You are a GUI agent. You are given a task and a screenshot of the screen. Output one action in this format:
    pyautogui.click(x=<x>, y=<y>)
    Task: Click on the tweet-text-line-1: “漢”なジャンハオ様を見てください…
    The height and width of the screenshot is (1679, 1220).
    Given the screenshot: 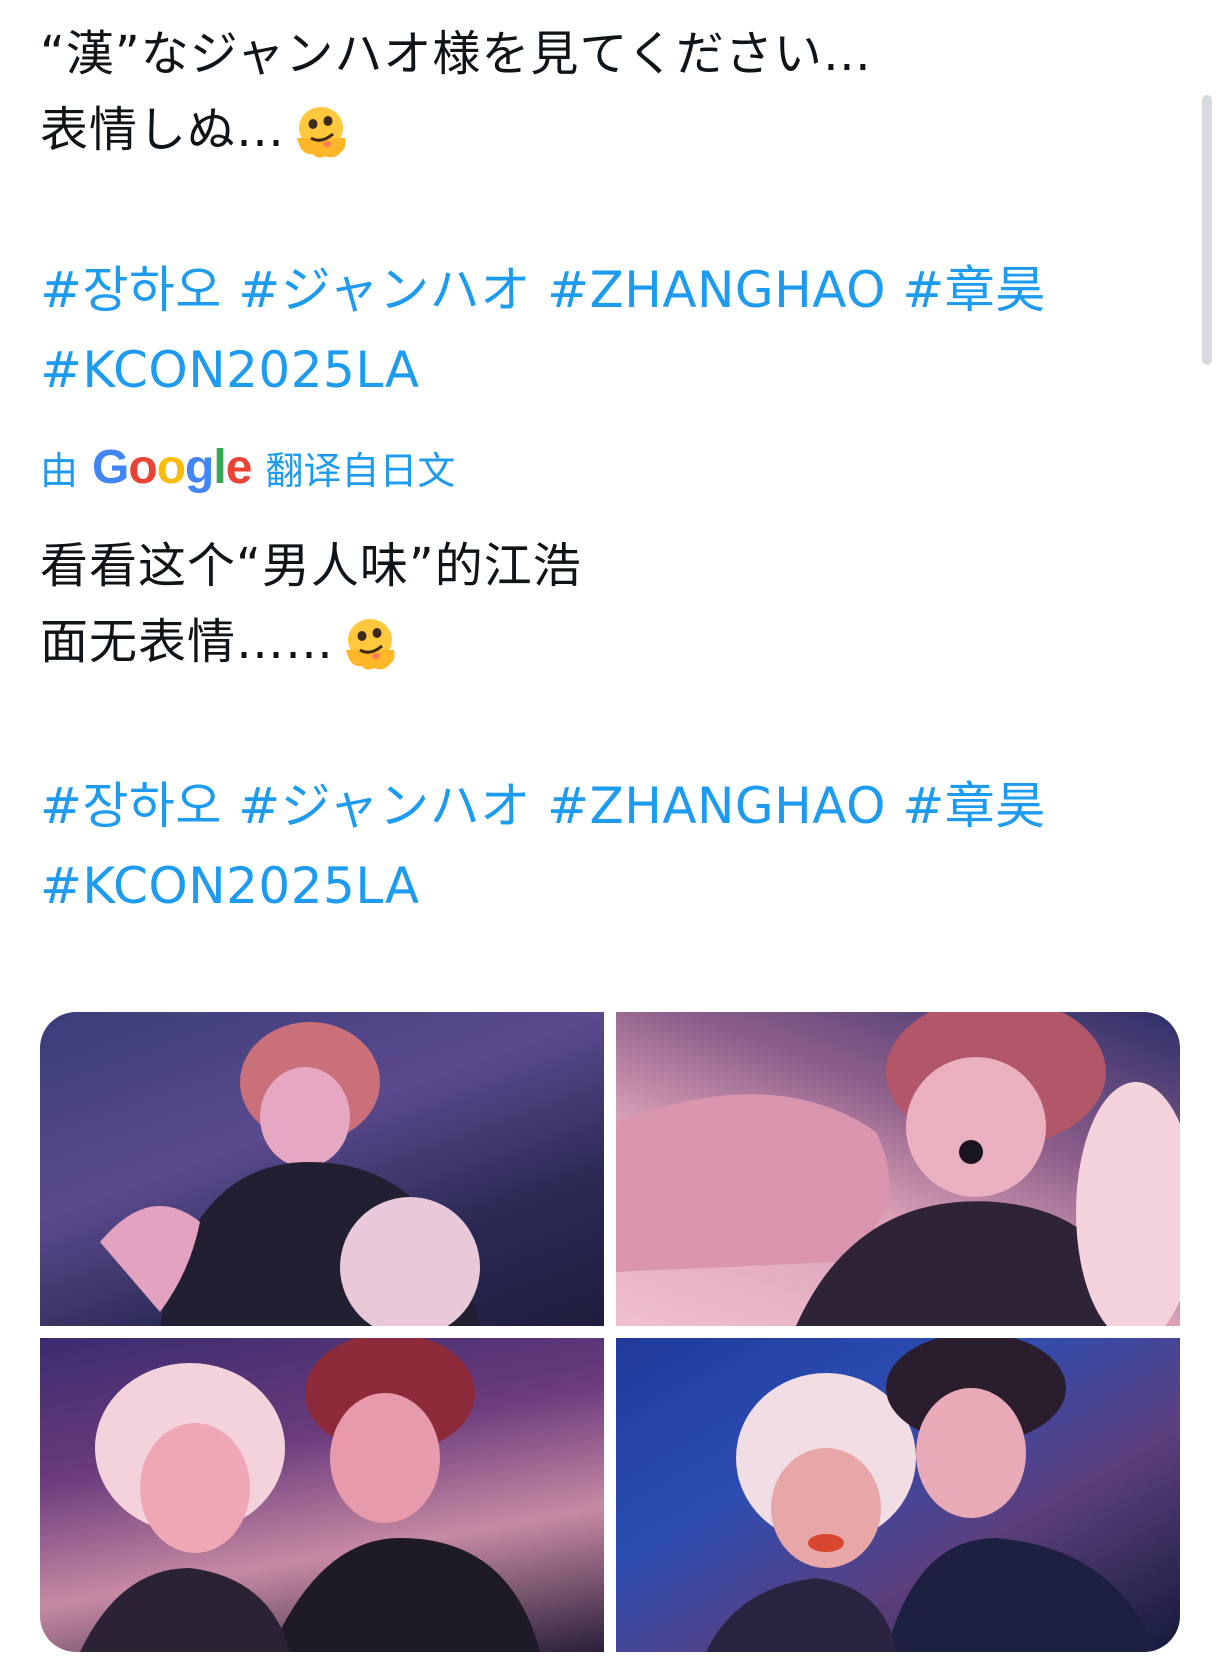 What is the action you would take?
    pyautogui.click(x=456, y=54)
    